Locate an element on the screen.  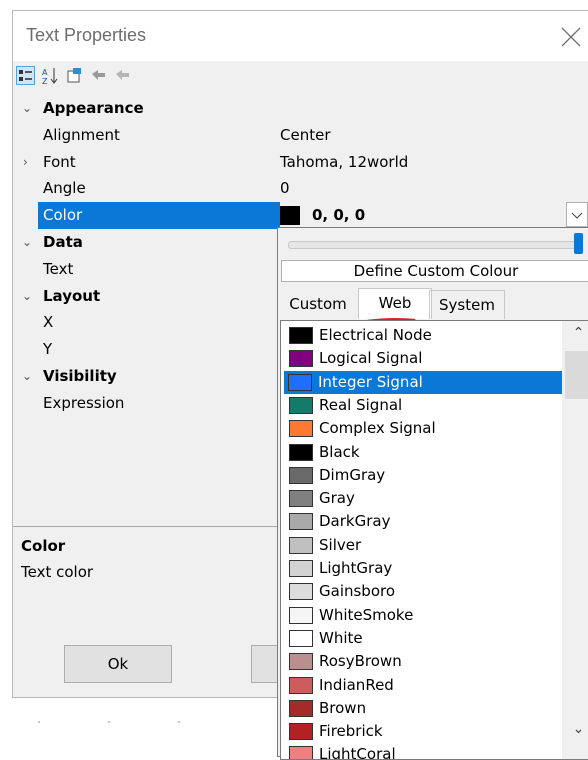
color-name: Black is located at coordinates (339, 451).